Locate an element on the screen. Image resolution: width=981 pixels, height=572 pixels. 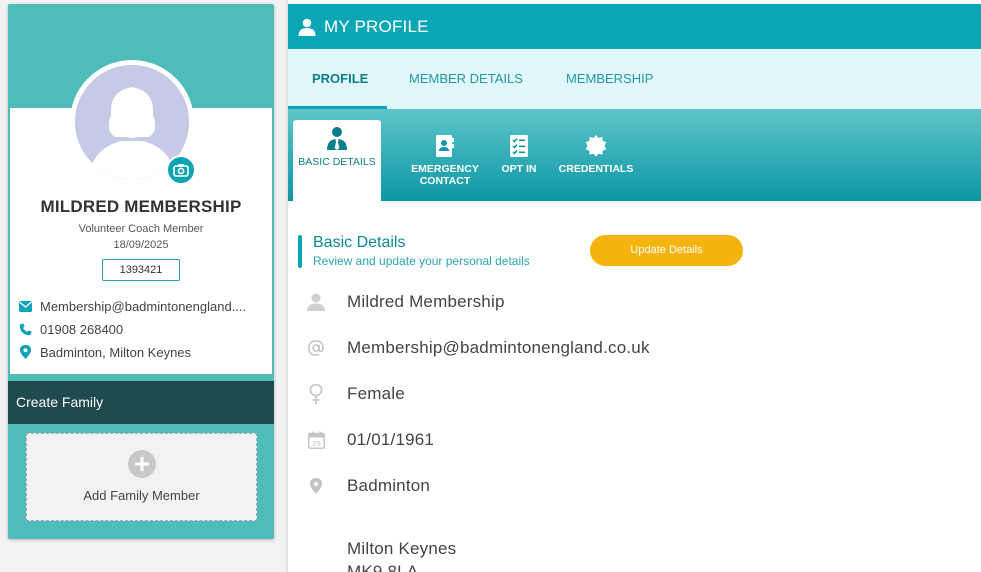
detail-email: Membership@badmintonengland.co.uk is located at coordinates (498, 347).